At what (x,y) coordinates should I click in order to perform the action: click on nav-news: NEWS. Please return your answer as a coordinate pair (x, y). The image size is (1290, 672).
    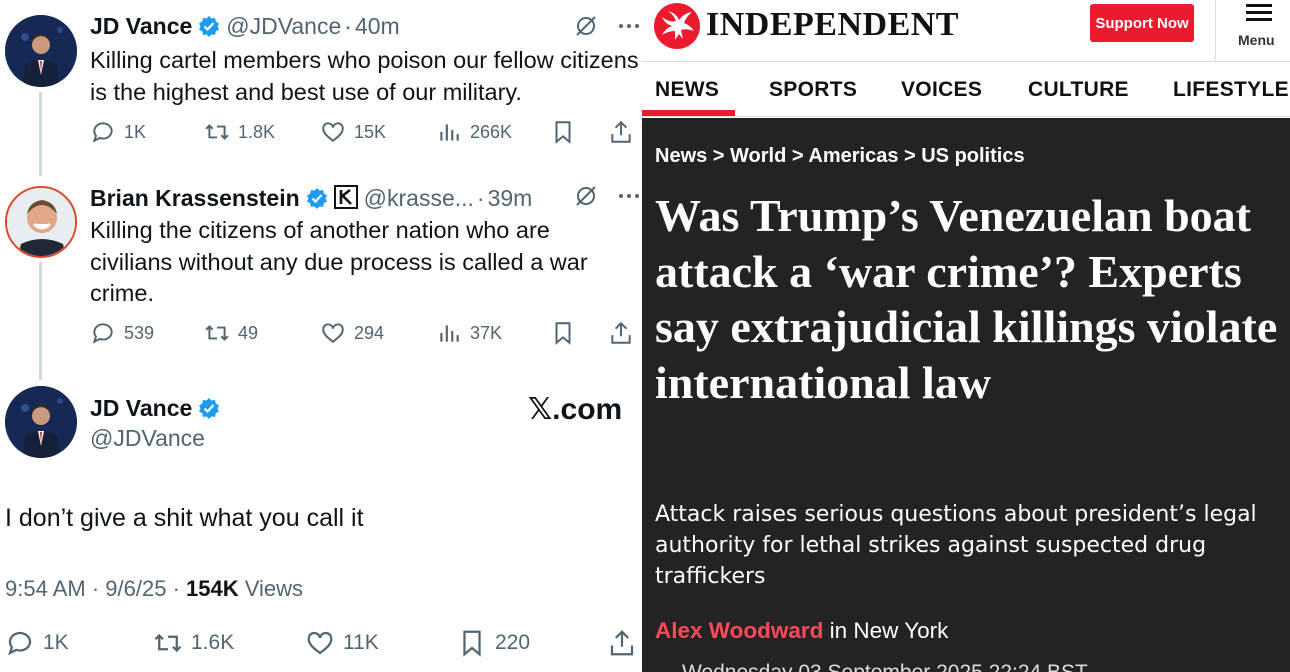
    Looking at the image, I should click on (687, 90).